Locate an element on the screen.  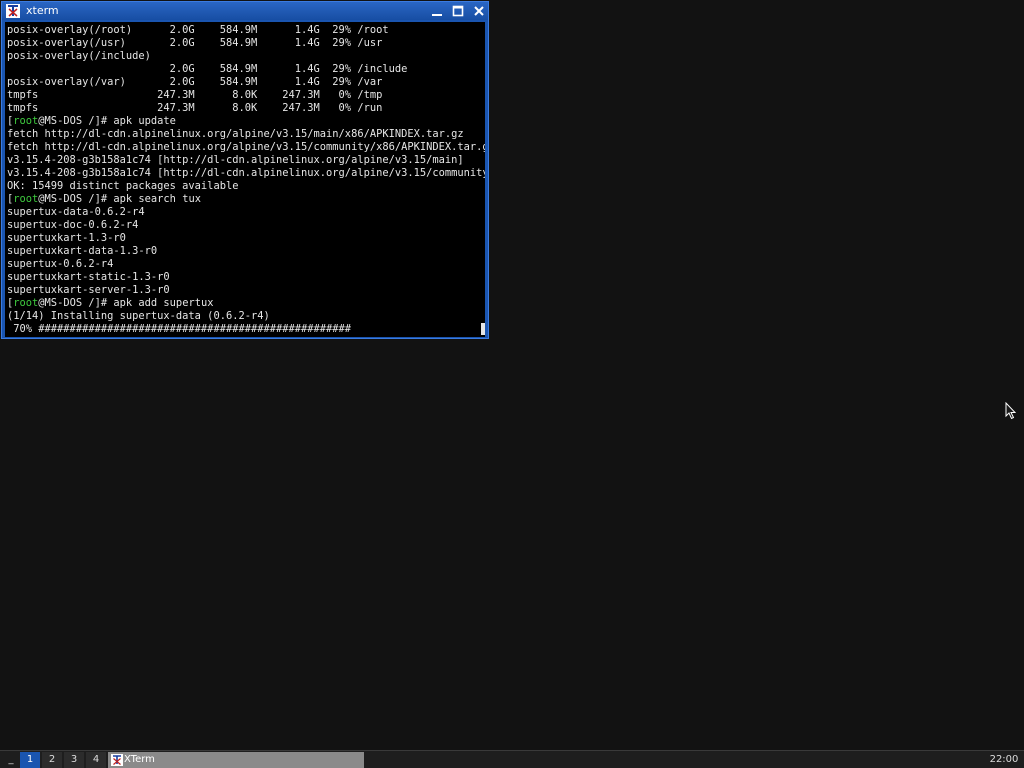
workspace-1-button: 1 is located at coordinates (30, 760).